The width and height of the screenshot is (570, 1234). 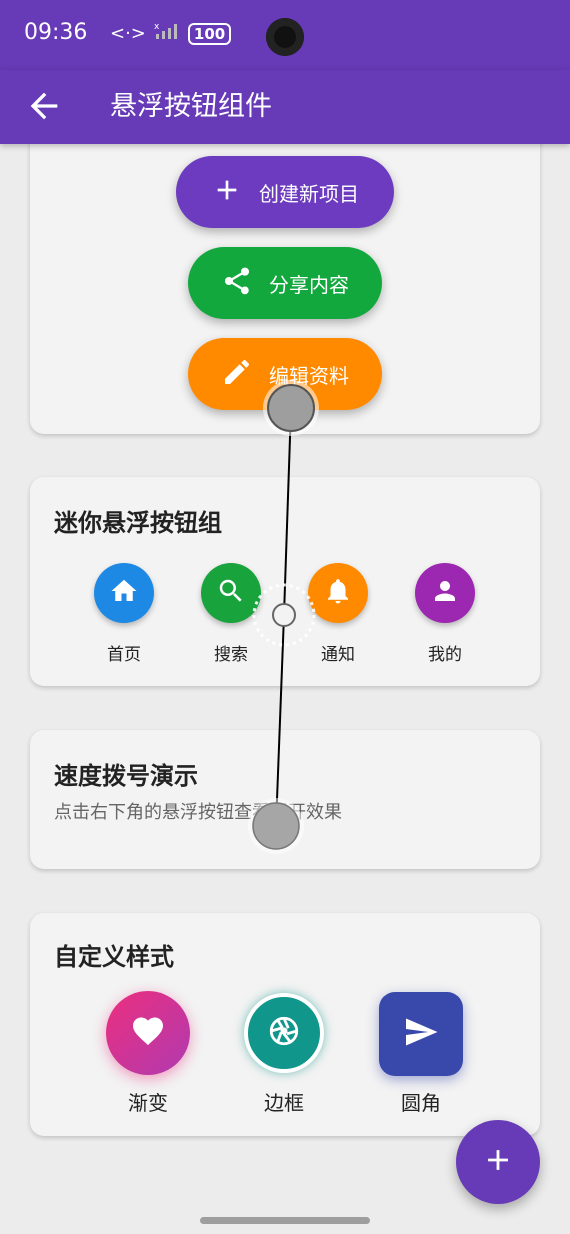 What do you see at coordinates (126, 776) in the screenshot?
I see `speed-dial-title: 速度拨号演示` at bounding box center [126, 776].